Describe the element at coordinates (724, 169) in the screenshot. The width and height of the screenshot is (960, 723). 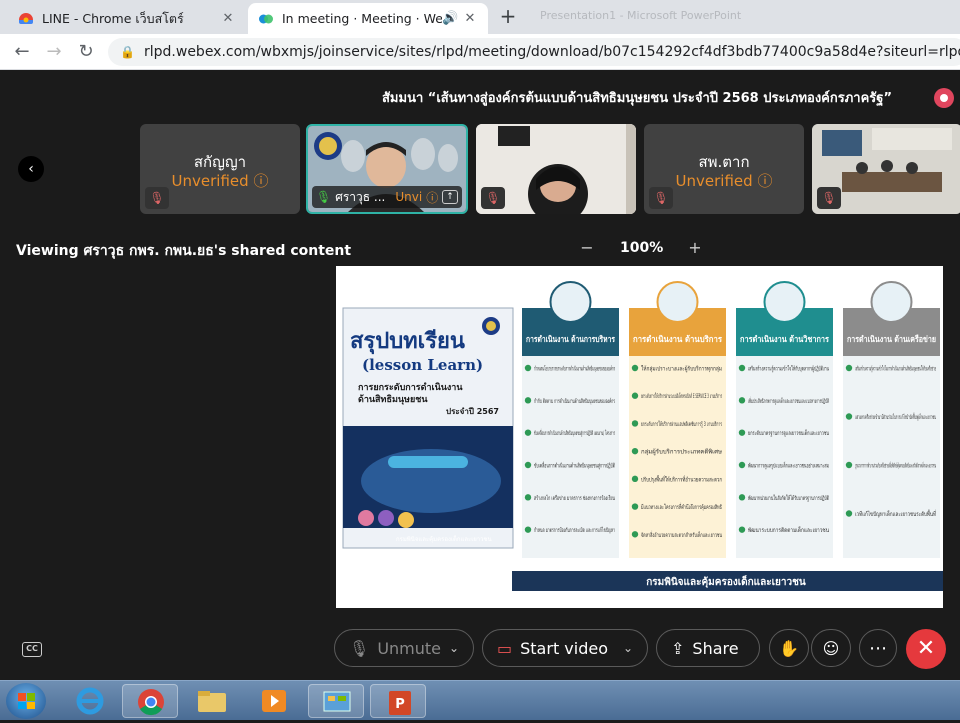
I see `participant-tile: สพ.ตาก Unverified ⓘ 🎙` at that location.